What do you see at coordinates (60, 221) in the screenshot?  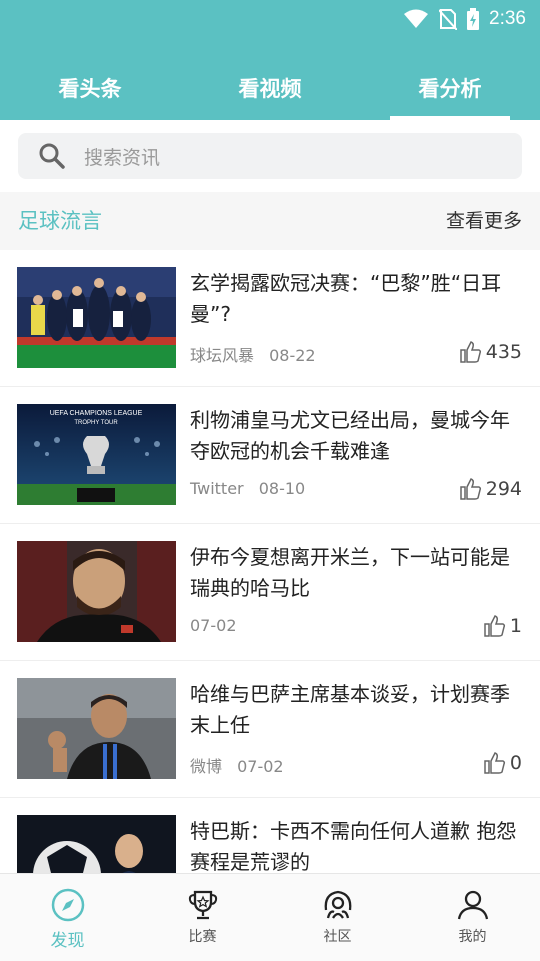 I see `section-title: 足球流言` at bounding box center [60, 221].